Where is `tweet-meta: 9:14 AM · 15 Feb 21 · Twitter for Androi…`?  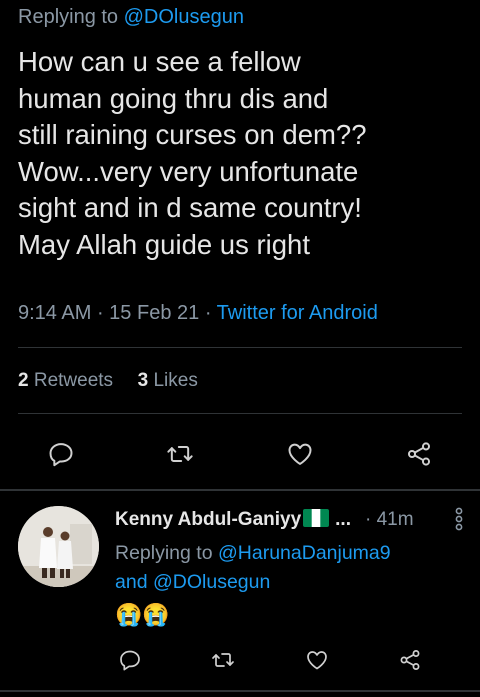
tweet-meta: 9:14 AM · 15 Feb 21 · Twitter for Androi… is located at coordinates (198, 313).